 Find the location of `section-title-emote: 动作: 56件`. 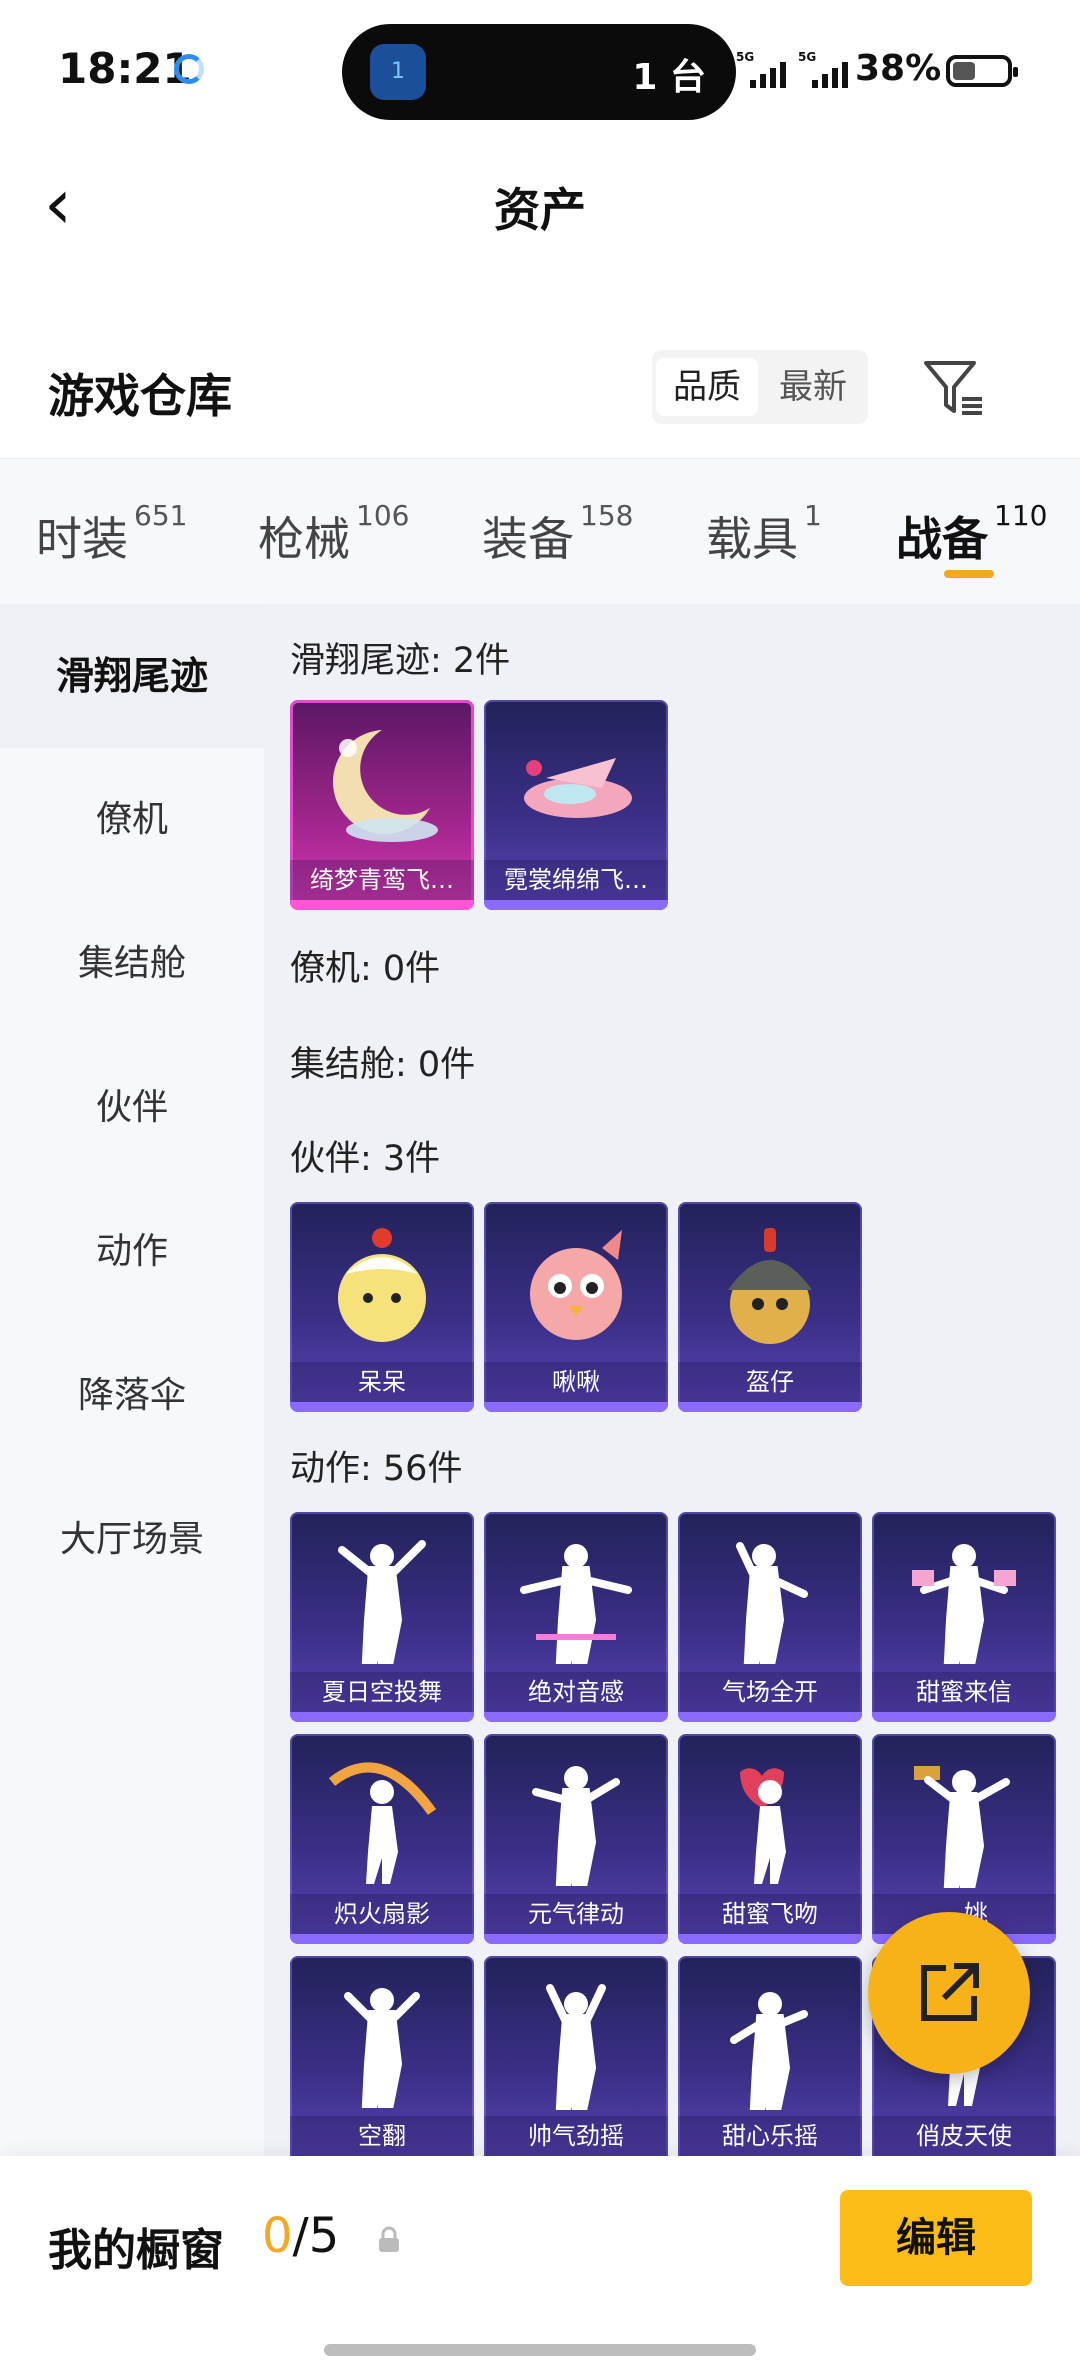

section-title-emote: 动作: 56件 is located at coordinates (376, 1469).